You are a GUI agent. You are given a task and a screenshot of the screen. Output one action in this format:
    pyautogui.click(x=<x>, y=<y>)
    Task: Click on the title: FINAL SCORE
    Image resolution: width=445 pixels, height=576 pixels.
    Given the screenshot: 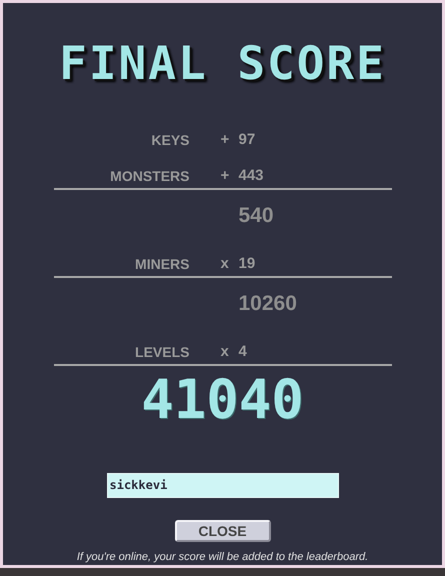 What is the action you would take?
    pyautogui.click(x=222, y=63)
    